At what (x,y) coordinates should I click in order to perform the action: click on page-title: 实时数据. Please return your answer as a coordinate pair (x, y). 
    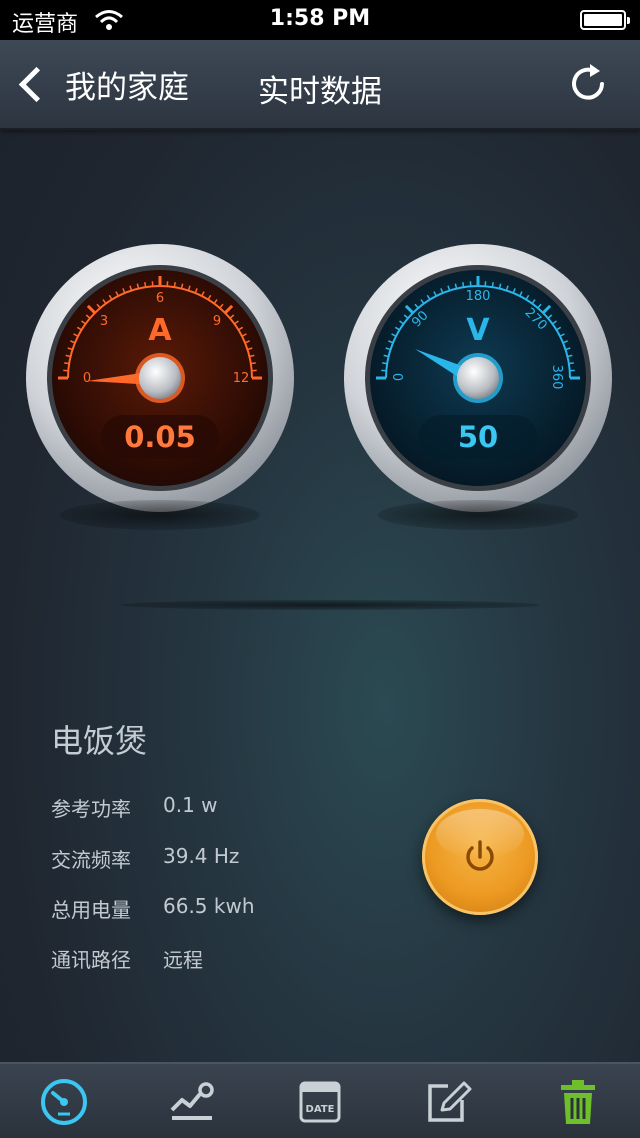
    Looking at the image, I should click on (320, 88).